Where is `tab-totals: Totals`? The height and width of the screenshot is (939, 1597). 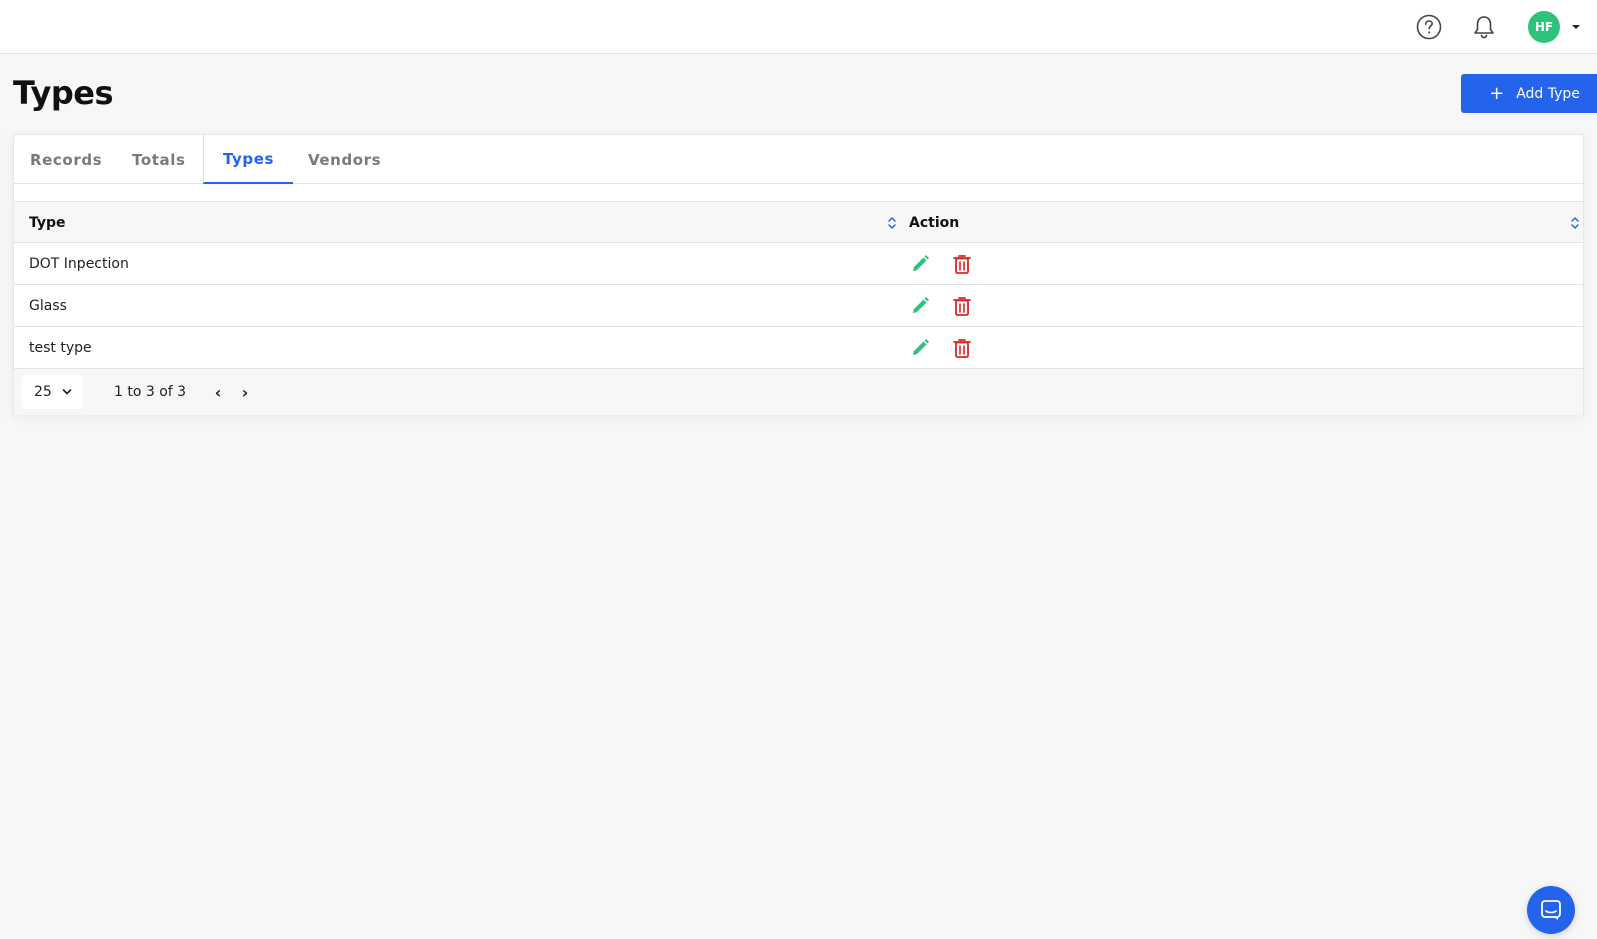
tab-totals: Totals is located at coordinates (159, 159).